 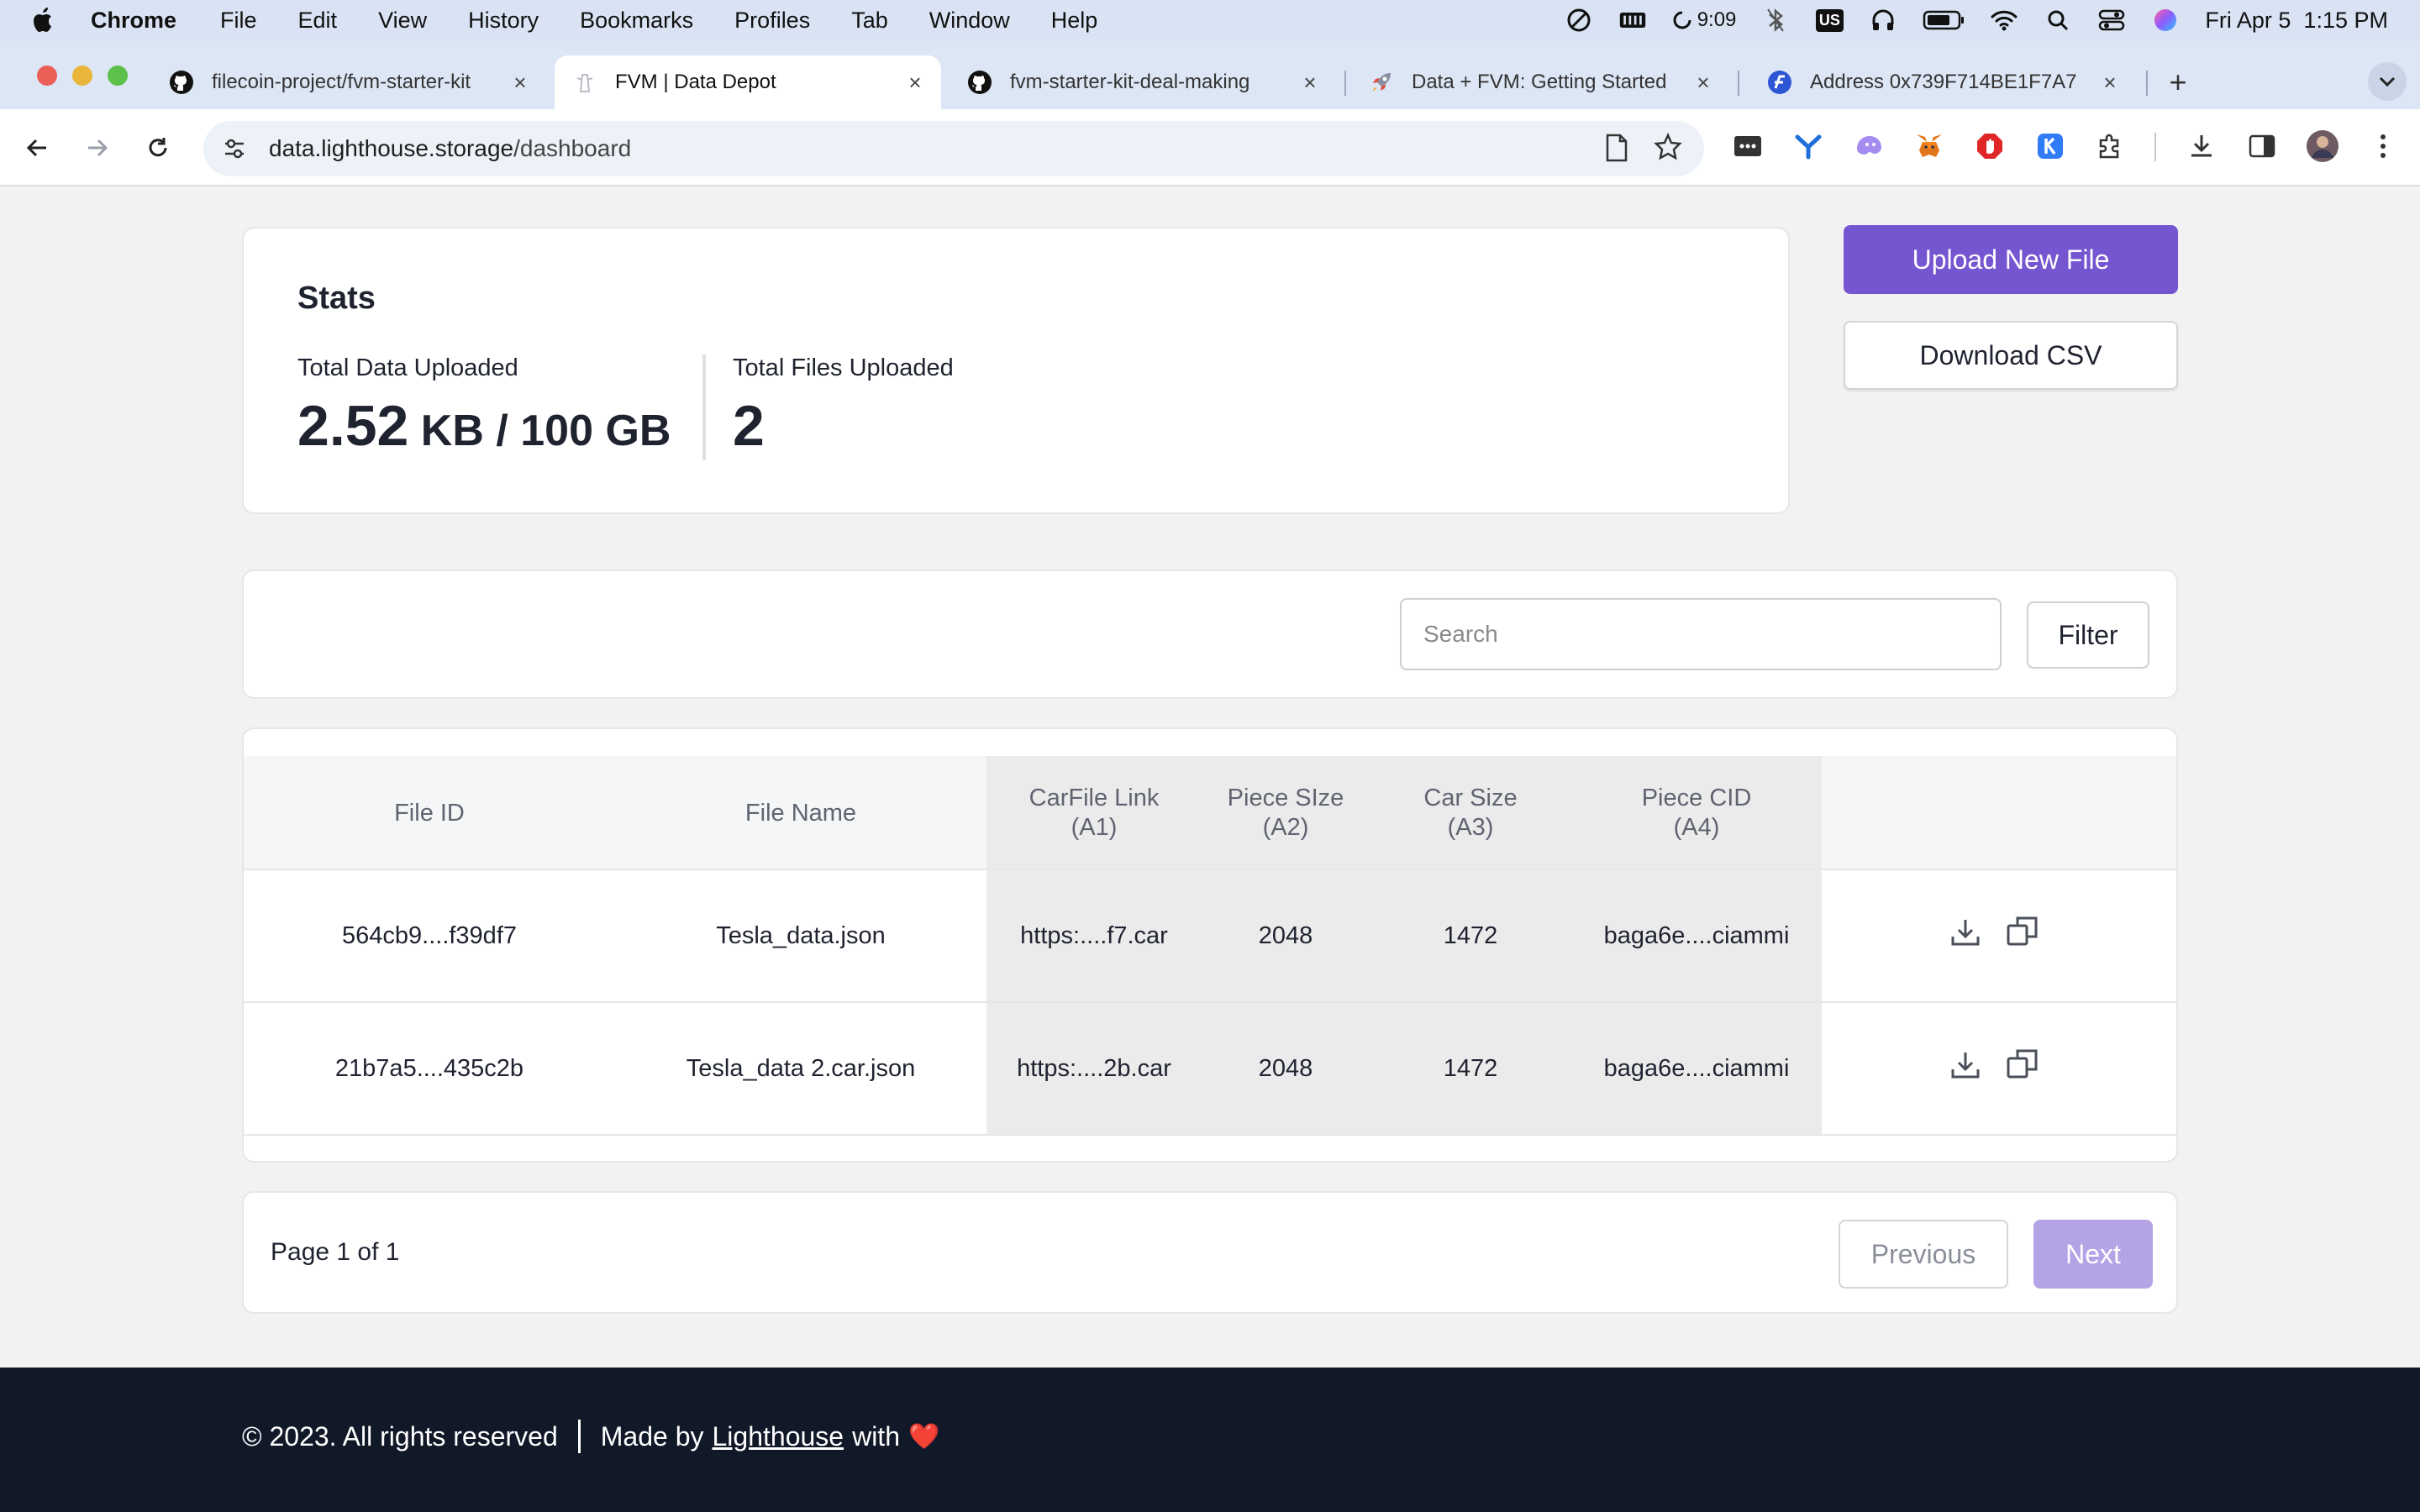 I want to click on menu-tab: Tab, so click(x=870, y=21).